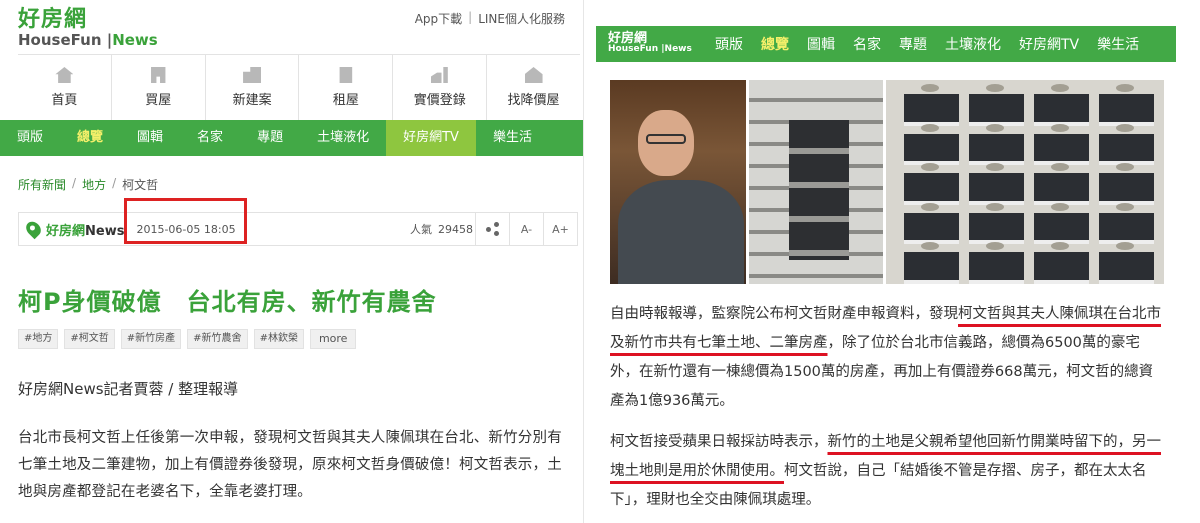 The image size is (1200, 523). I want to click on tag-list: #地方 #柯文哲 #新竹房產 #新竹農舍 #林欽榮 more, so click(187, 339).